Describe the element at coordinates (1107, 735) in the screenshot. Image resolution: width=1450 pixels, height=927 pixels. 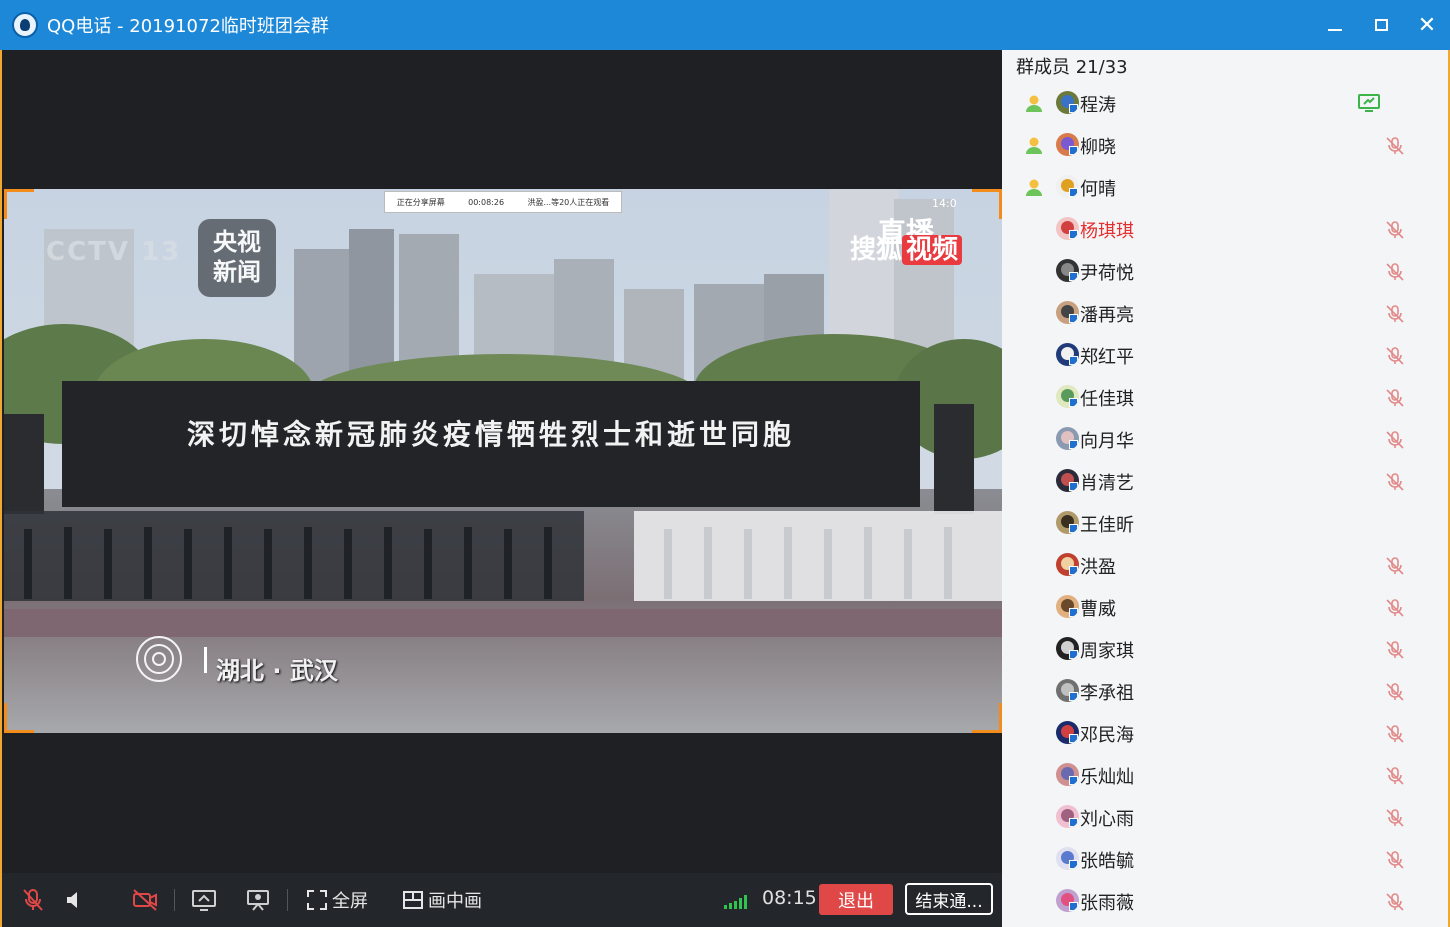
I see `member-name: 邓民海` at that location.